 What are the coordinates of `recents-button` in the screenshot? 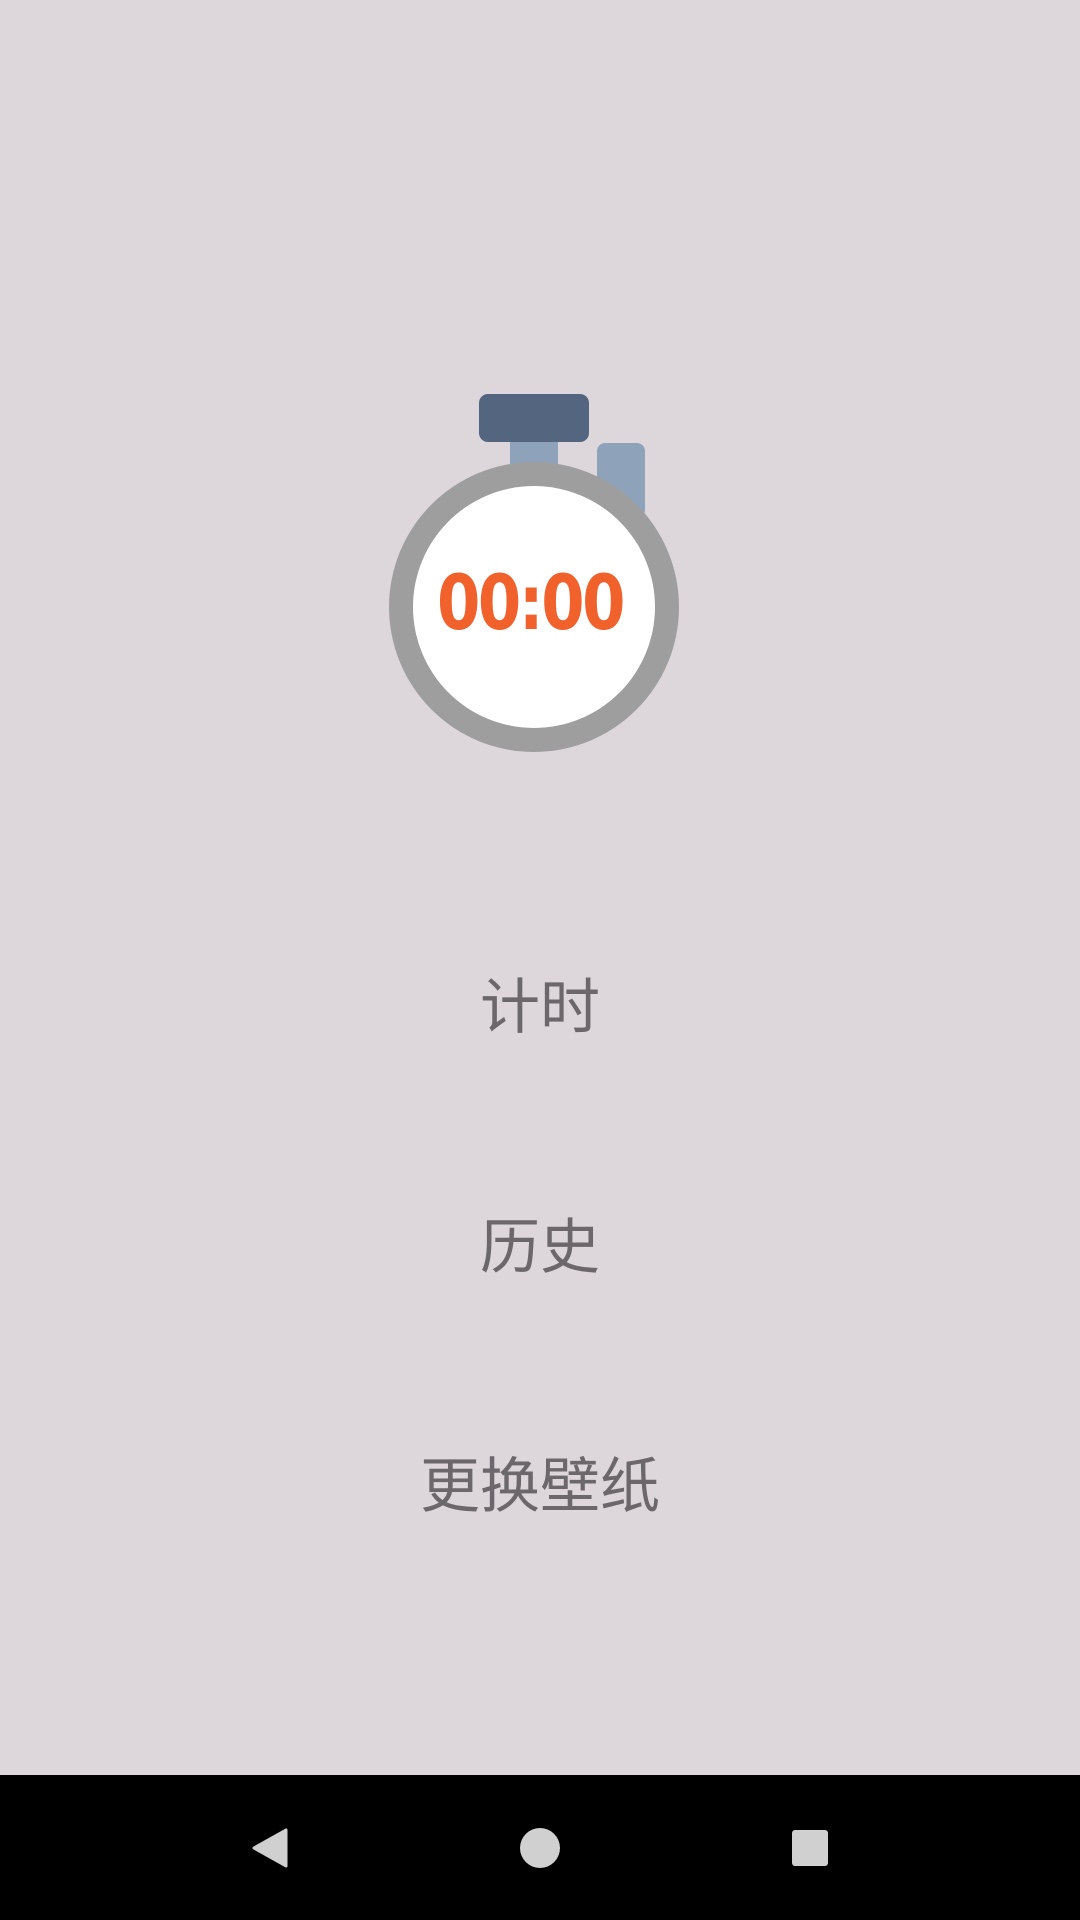 It's located at (810, 1848).